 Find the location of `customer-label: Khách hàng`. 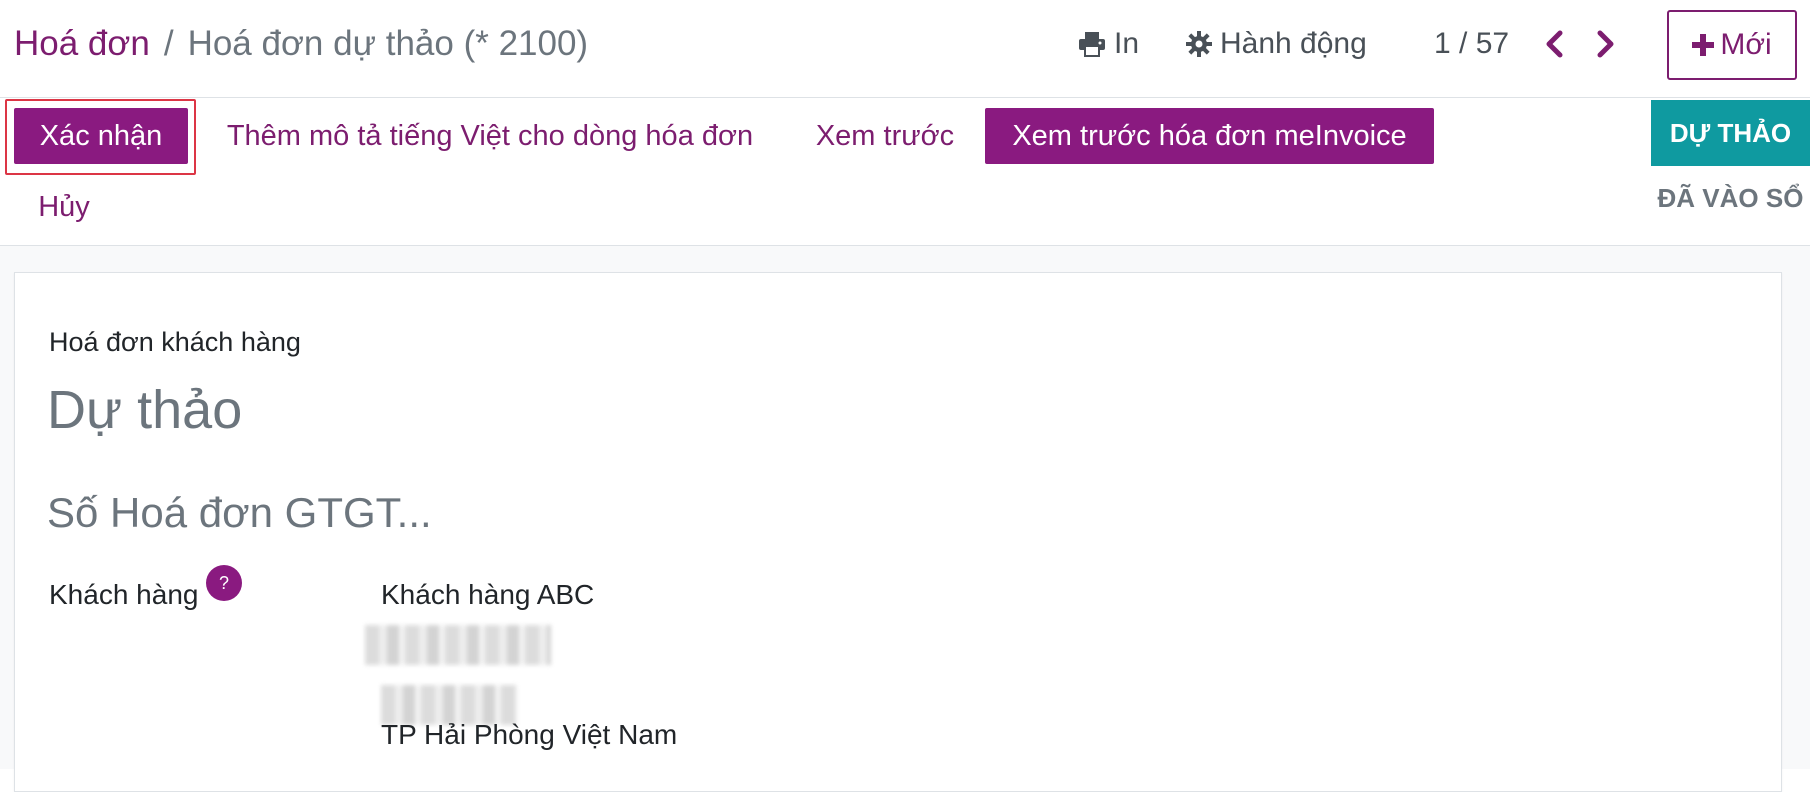

customer-label: Khách hàng is located at coordinates (124, 594).